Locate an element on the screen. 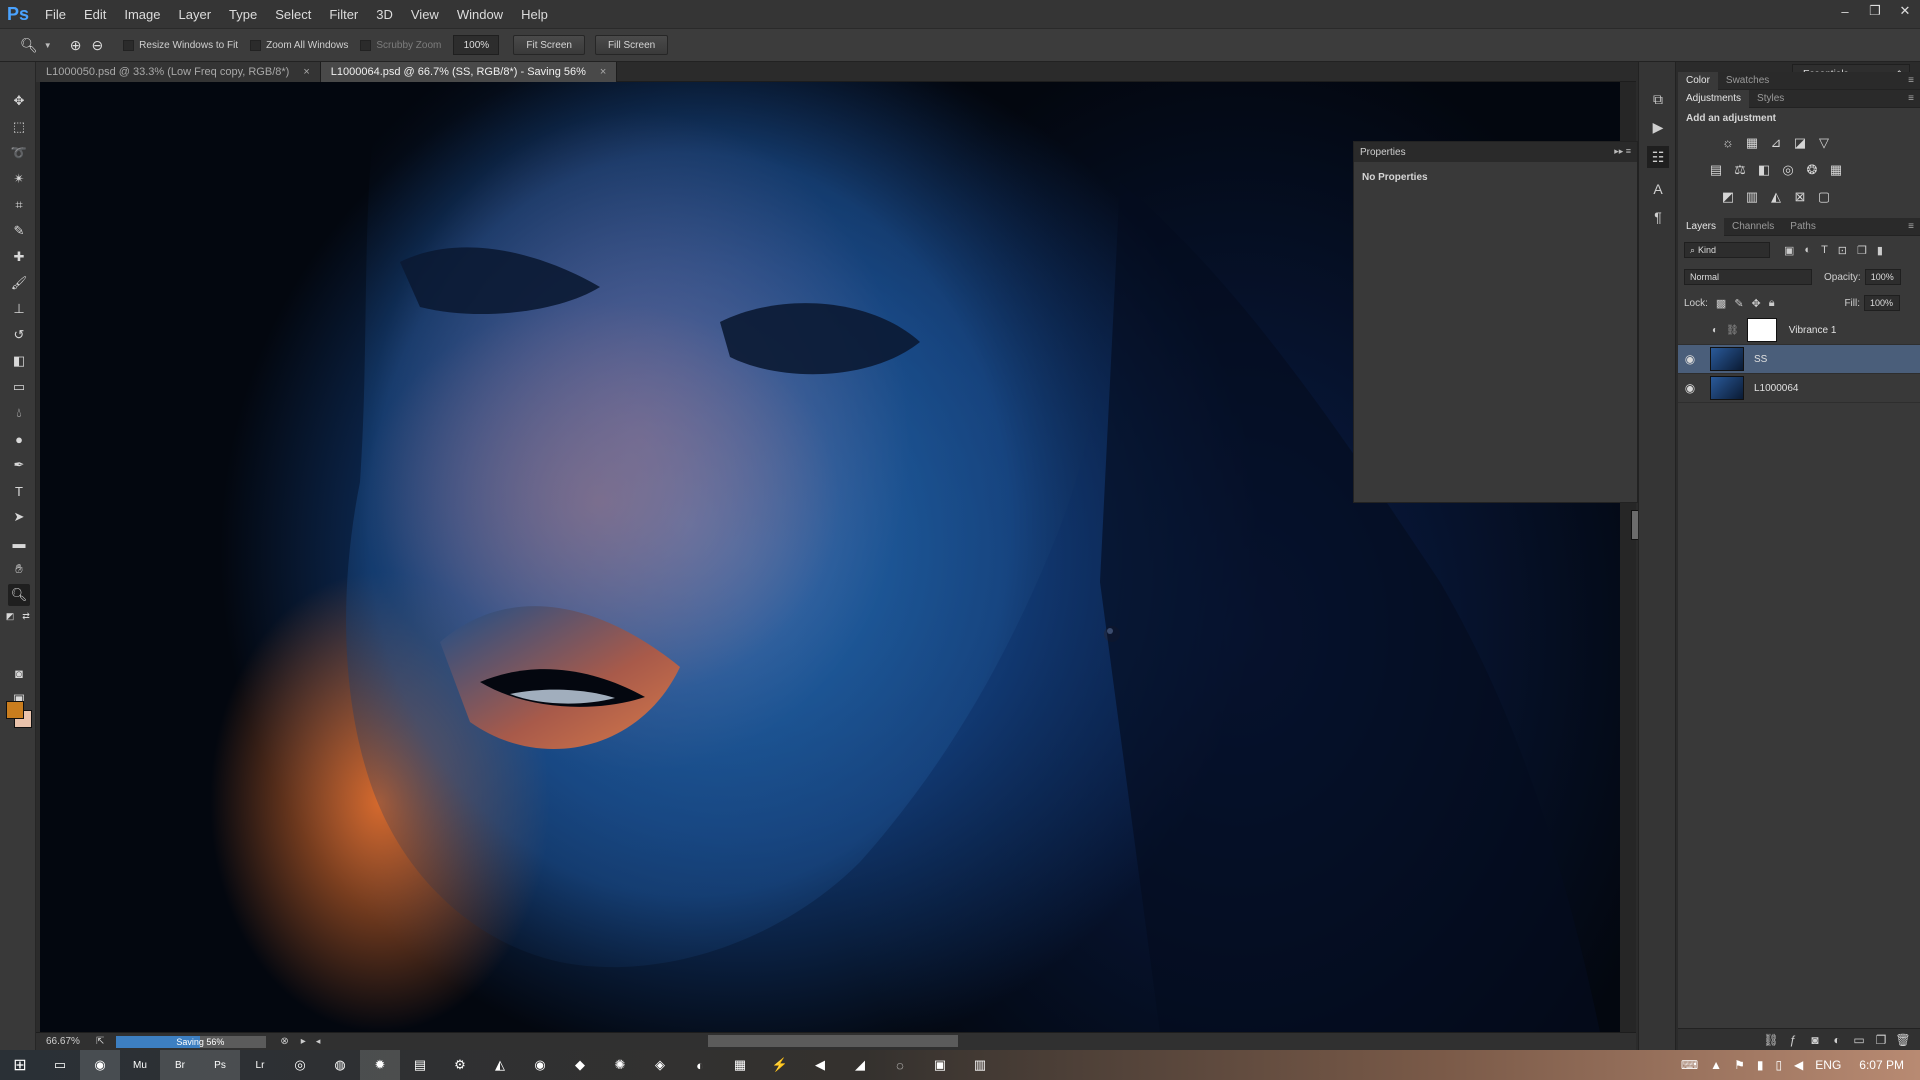  new-layer-icon: ❐ is located at coordinates (1881, 1040).